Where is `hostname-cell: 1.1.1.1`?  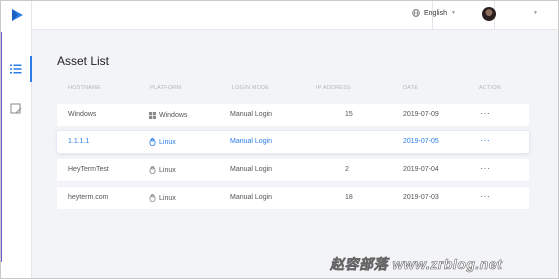
hostname-cell: 1.1.1.1 is located at coordinates (79, 141).